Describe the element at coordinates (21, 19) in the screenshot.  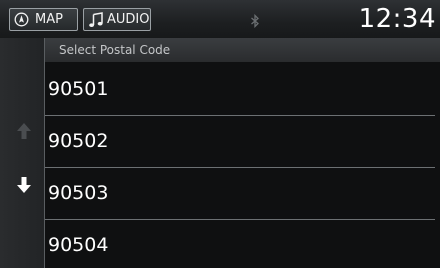
I see `compass-icon` at that location.